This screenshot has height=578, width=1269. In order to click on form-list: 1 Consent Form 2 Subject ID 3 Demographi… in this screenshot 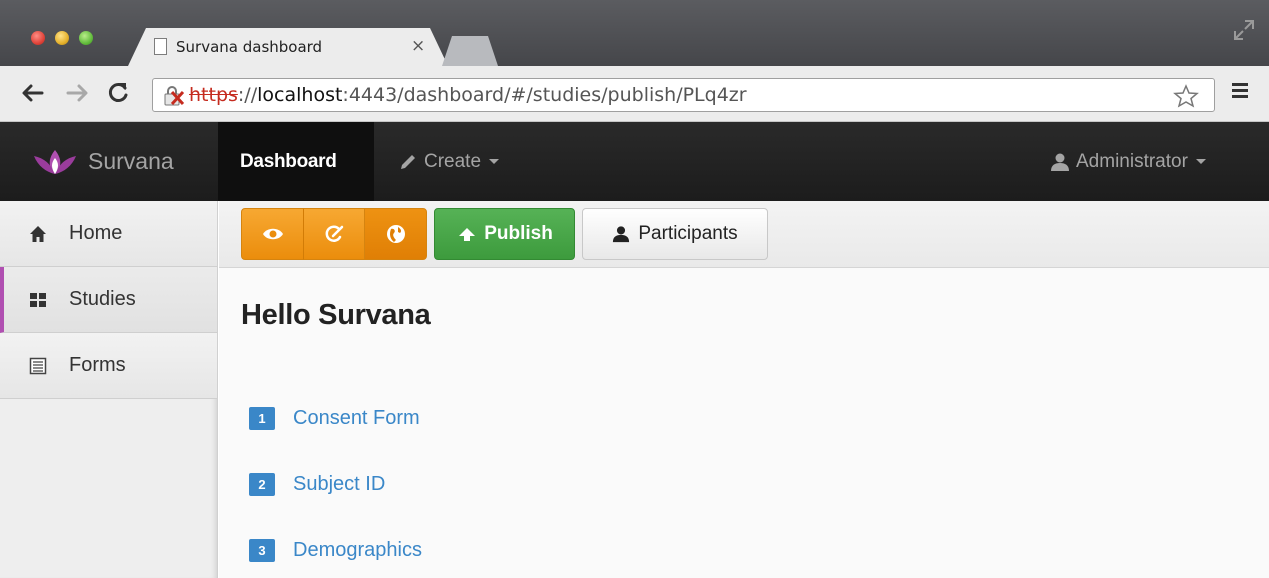, I will do `click(335, 481)`.